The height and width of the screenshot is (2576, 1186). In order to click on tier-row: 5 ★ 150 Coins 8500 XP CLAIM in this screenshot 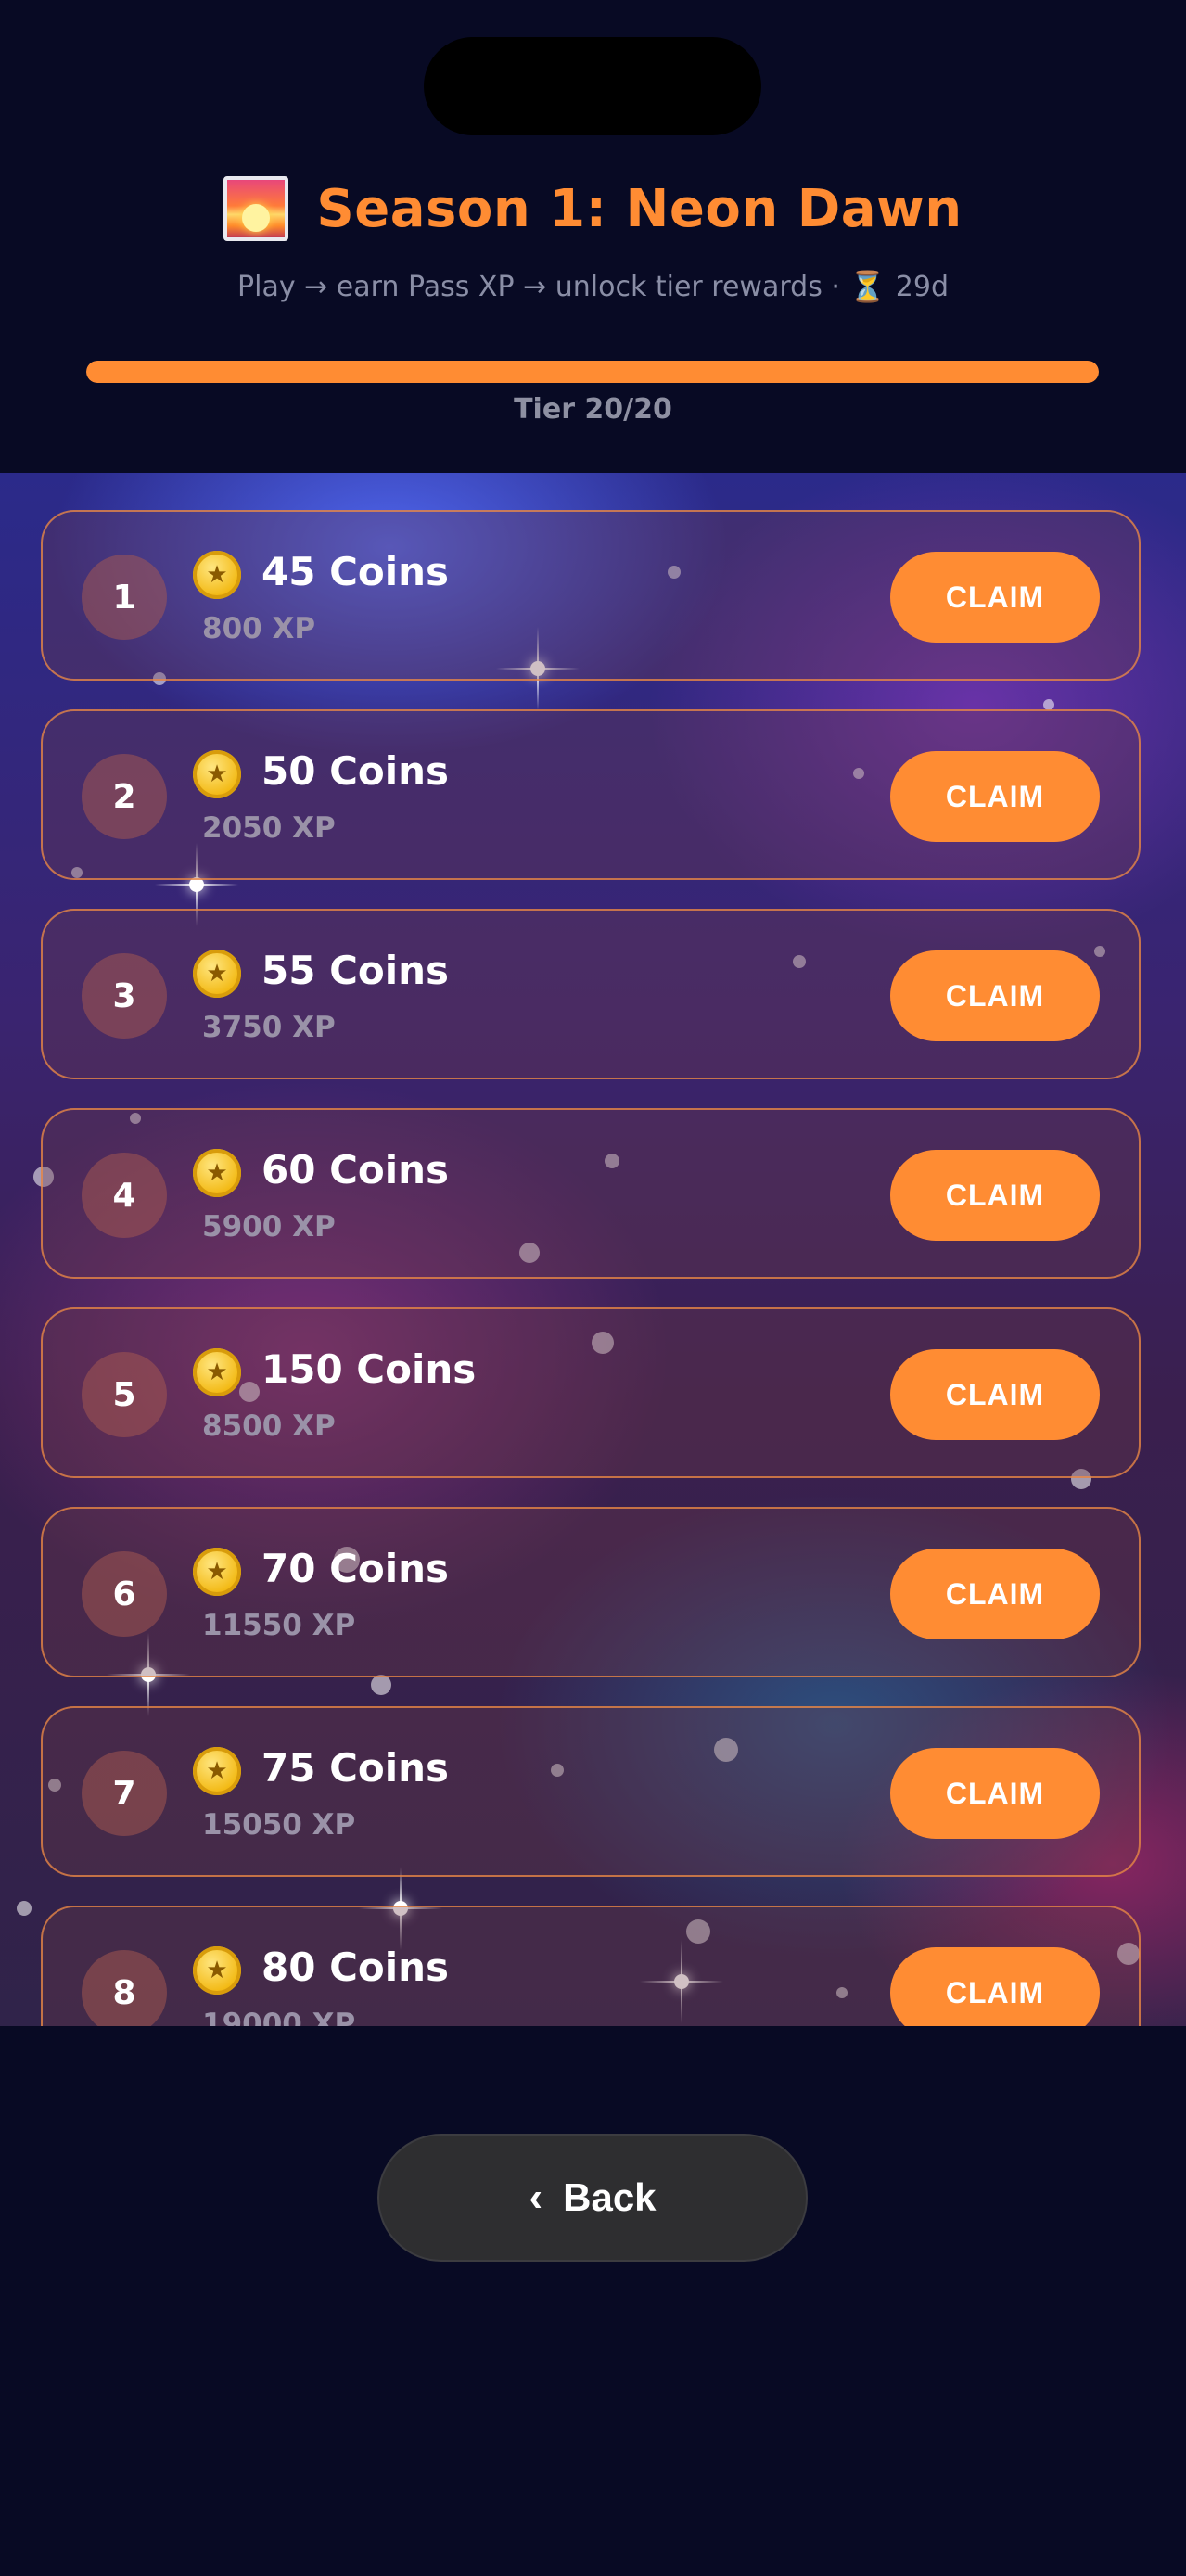, I will do `click(591, 1392)`.